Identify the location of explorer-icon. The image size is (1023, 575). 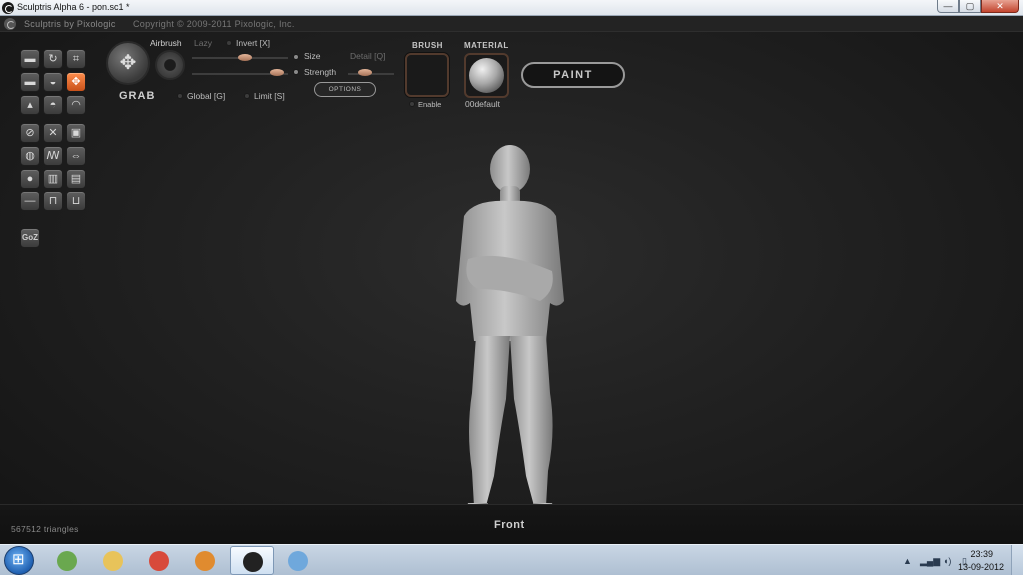
(113, 561).